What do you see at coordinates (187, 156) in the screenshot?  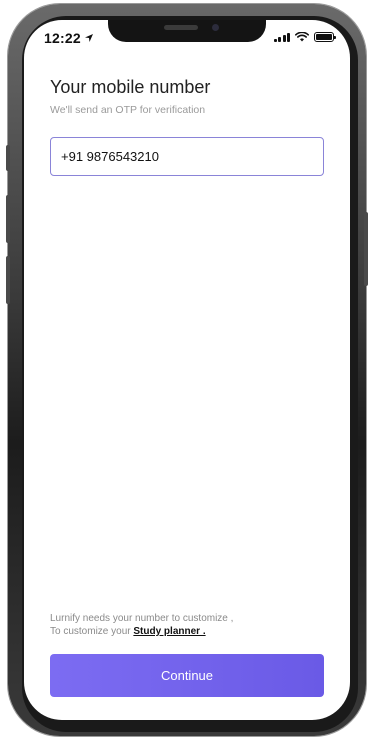 I see `mobile-number-input` at bounding box center [187, 156].